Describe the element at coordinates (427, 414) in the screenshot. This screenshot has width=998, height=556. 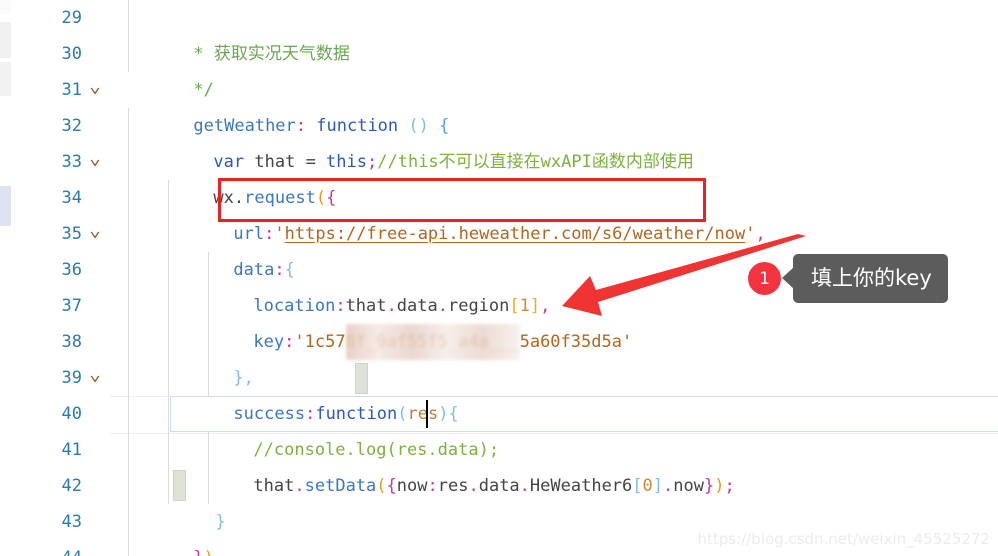
I see `text-cursor` at that location.